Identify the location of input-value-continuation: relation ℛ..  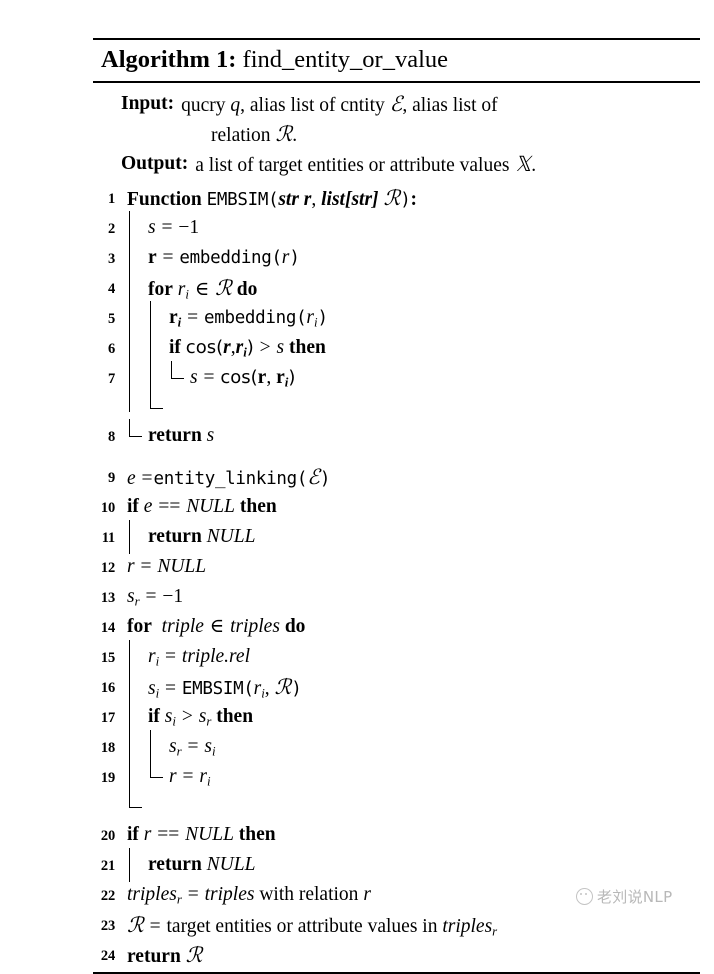
(254, 134).